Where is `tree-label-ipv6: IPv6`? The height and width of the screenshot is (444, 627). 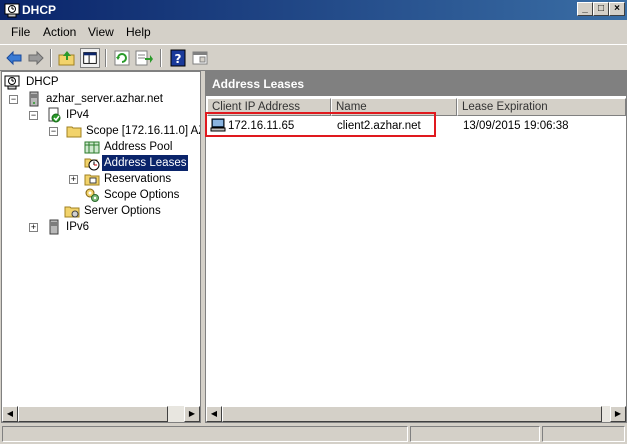
tree-label-ipv6: IPv6 is located at coordinates (78, 227).